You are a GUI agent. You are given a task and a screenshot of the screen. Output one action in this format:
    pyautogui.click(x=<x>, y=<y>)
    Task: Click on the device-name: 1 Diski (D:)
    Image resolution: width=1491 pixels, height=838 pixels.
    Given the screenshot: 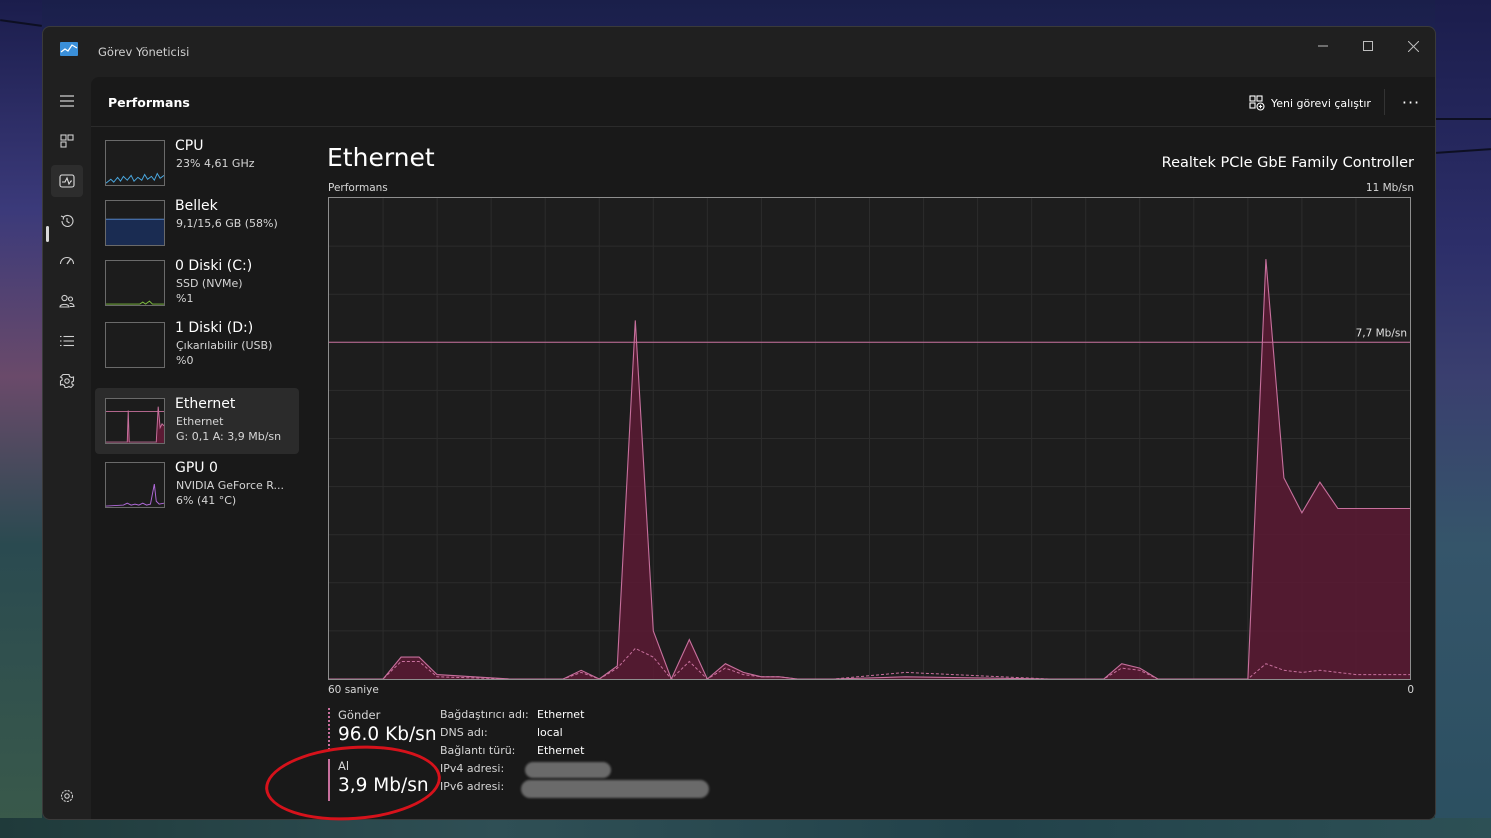 What is the action you would take?
    pyautogui.click(x=214, y=328)
    